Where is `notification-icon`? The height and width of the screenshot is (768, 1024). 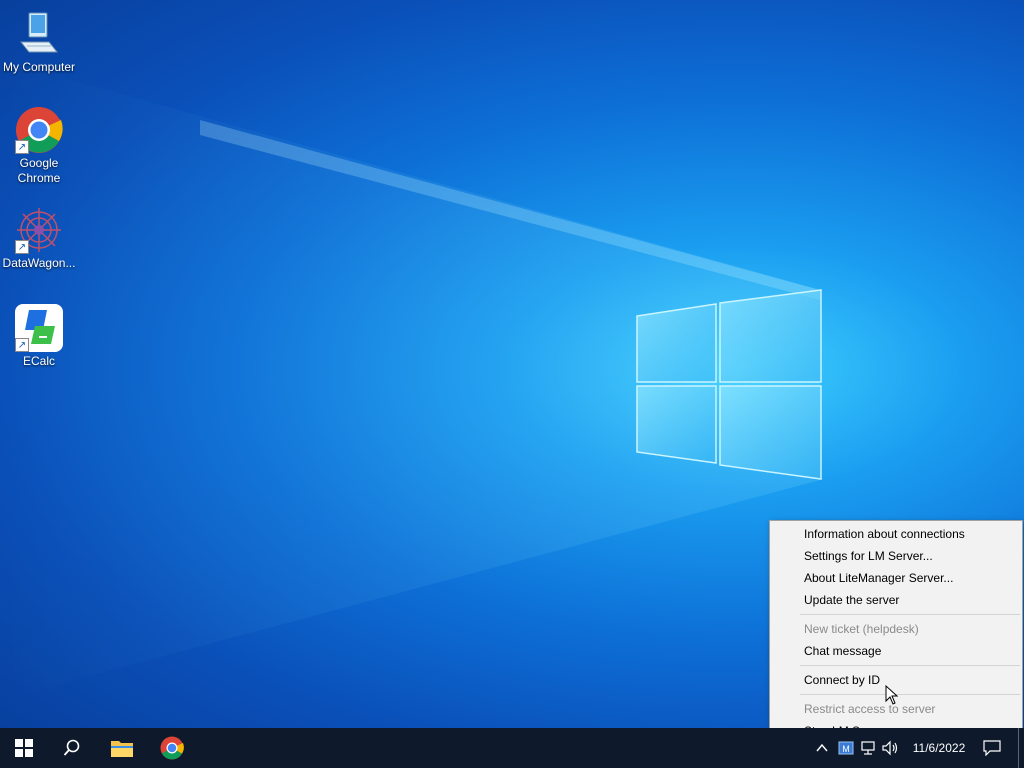 notification-icon is located at coordinates (992, 748).